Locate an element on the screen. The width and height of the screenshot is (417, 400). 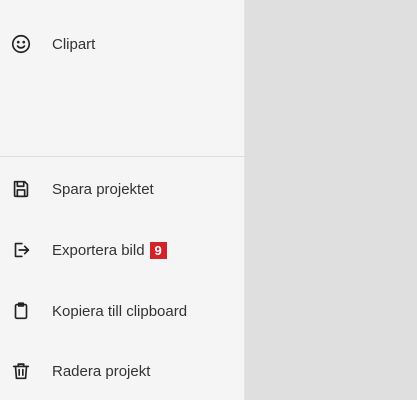
smiley-icon is located at coordinates (21, 44).